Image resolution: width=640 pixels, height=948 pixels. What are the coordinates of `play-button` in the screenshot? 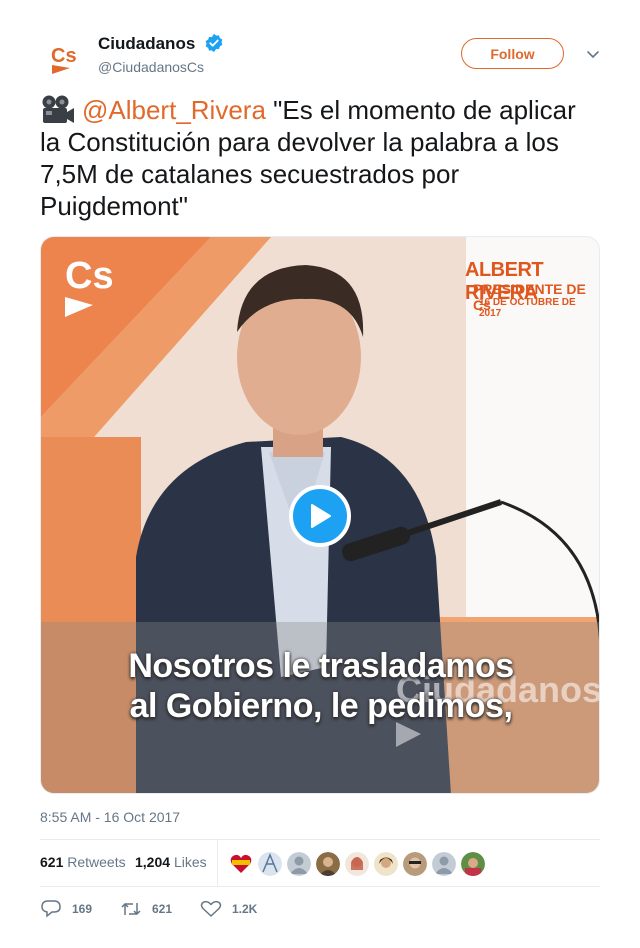 It's located at (320, 516).